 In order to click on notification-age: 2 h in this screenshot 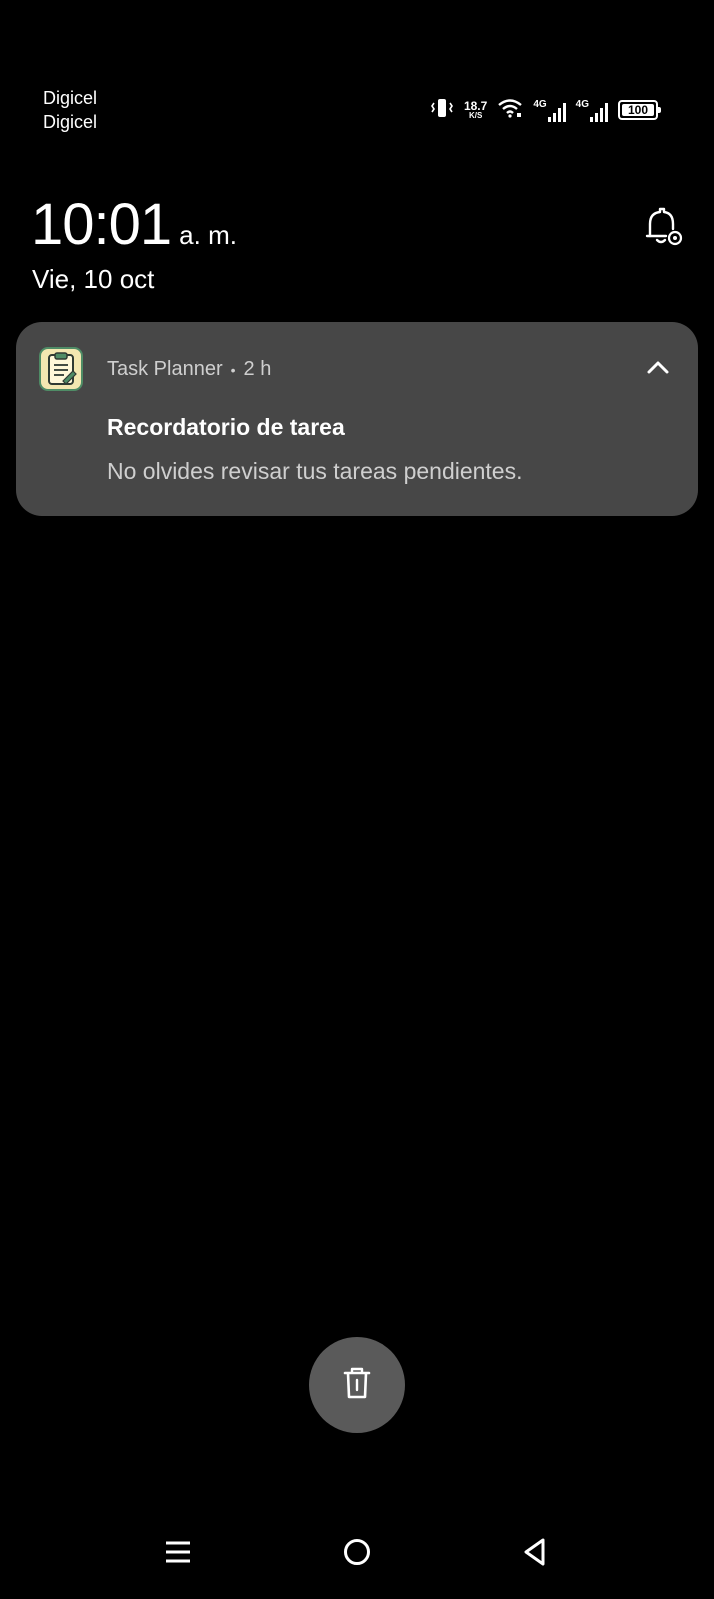, I will do `click(257, 369)`.